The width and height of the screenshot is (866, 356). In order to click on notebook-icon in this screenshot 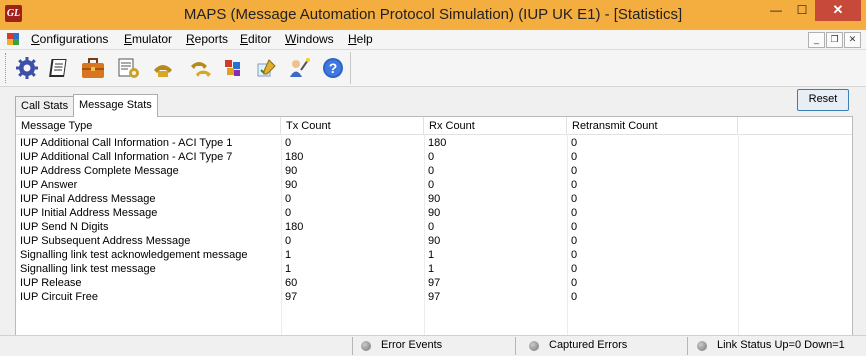, I will do `click(59, 68)`.